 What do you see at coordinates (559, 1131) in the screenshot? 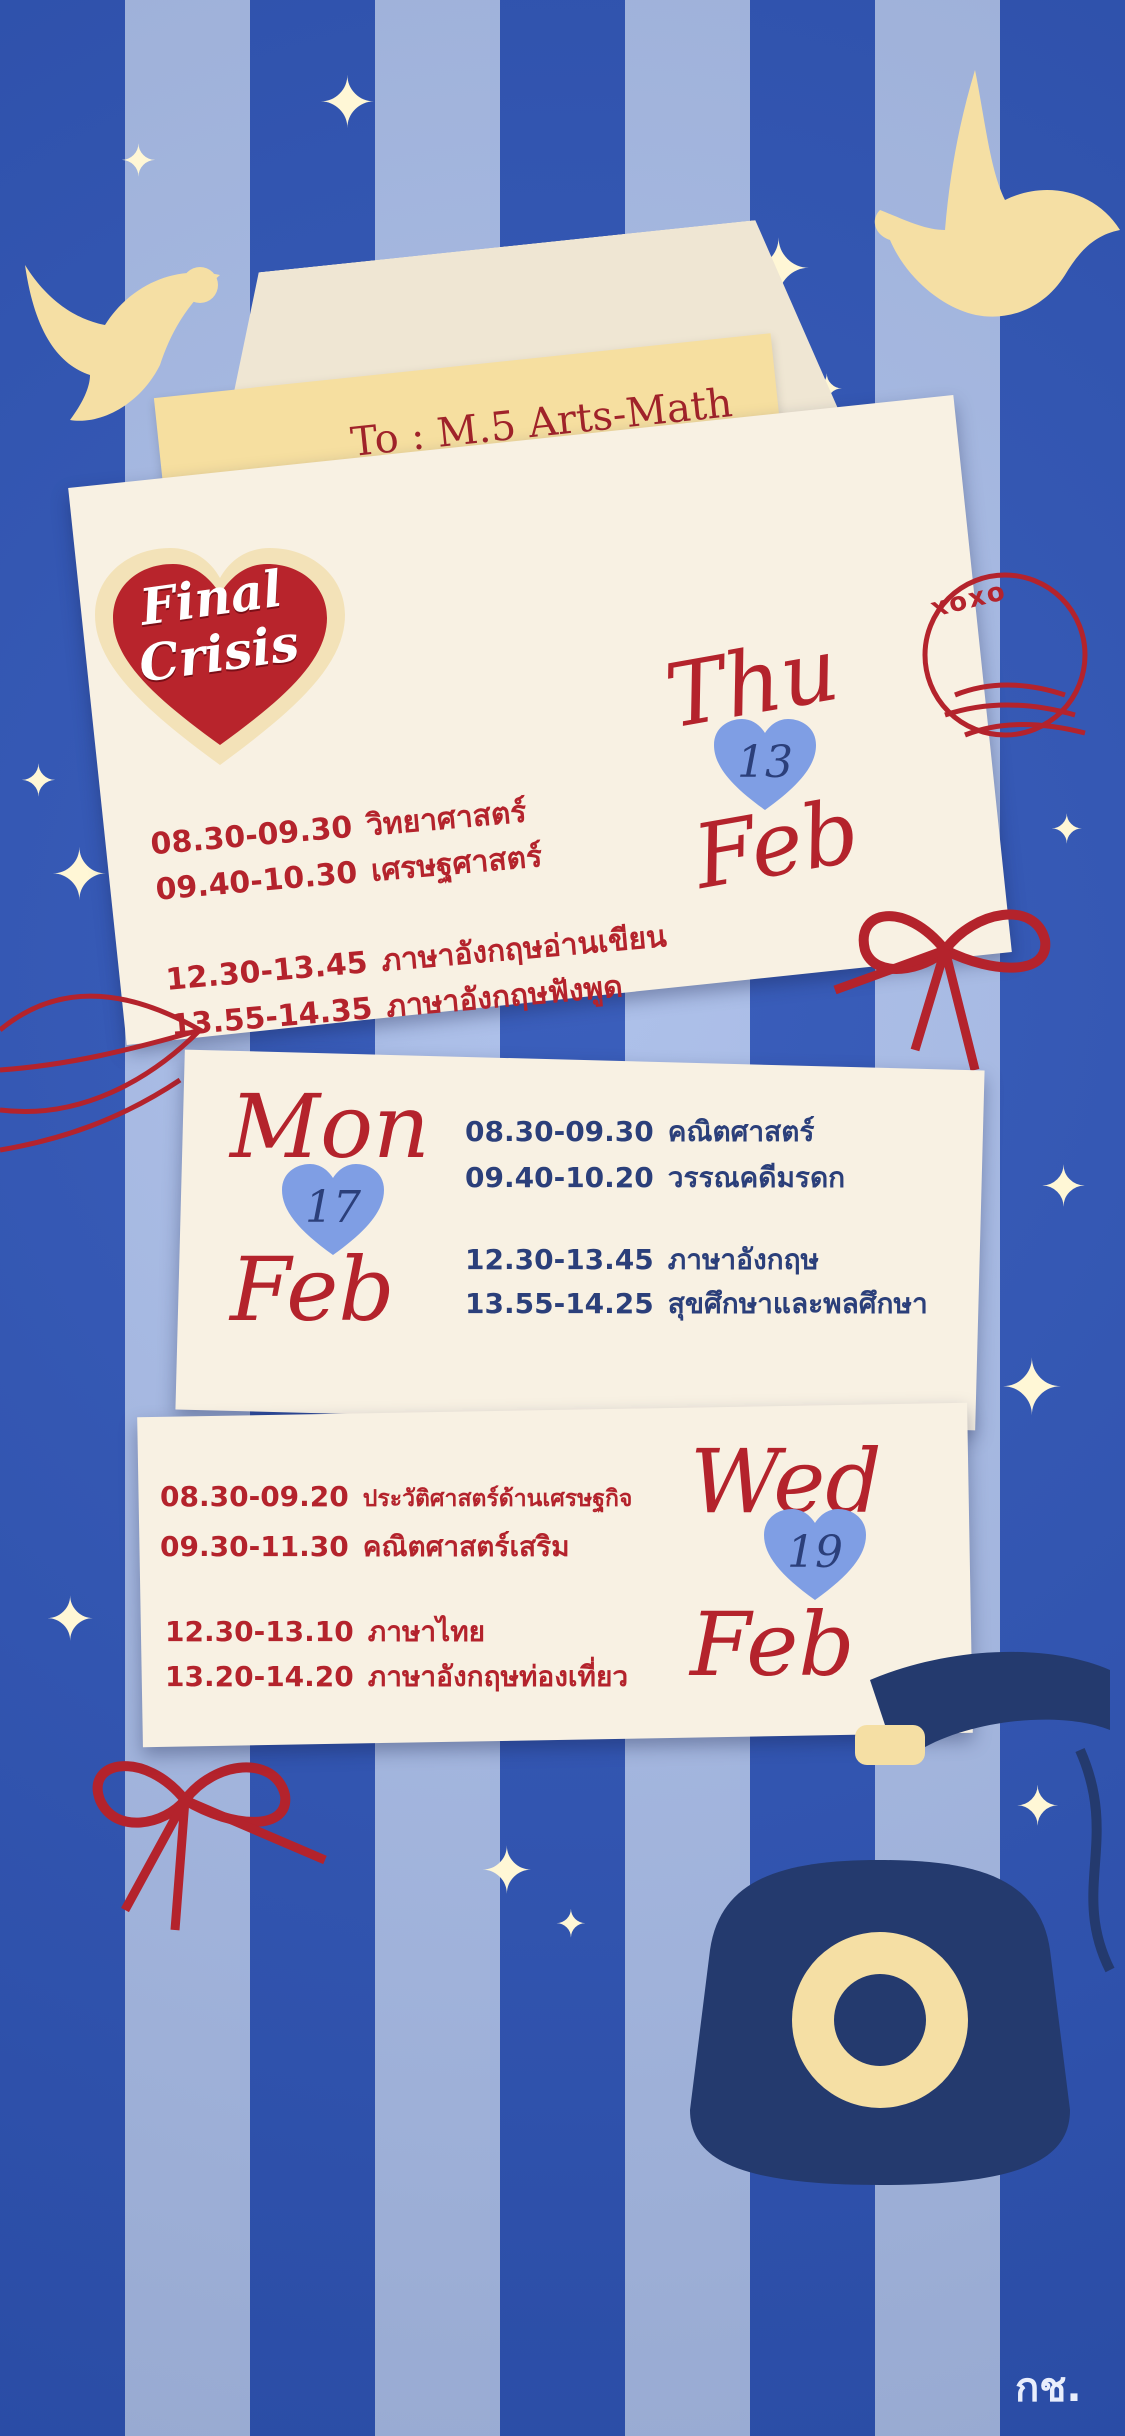
I see `slot-time: 08.30-09.30` at bounding box center [559, 1131].